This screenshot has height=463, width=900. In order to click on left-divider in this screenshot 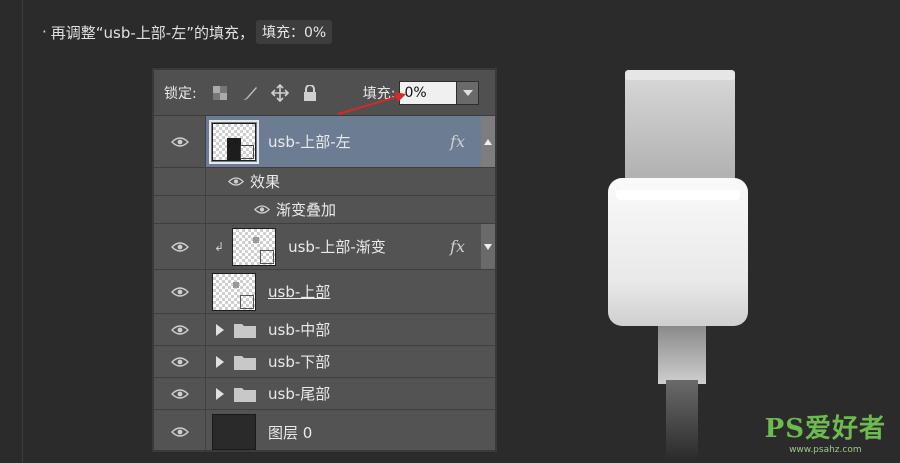, I will do `click(22, 231)`.